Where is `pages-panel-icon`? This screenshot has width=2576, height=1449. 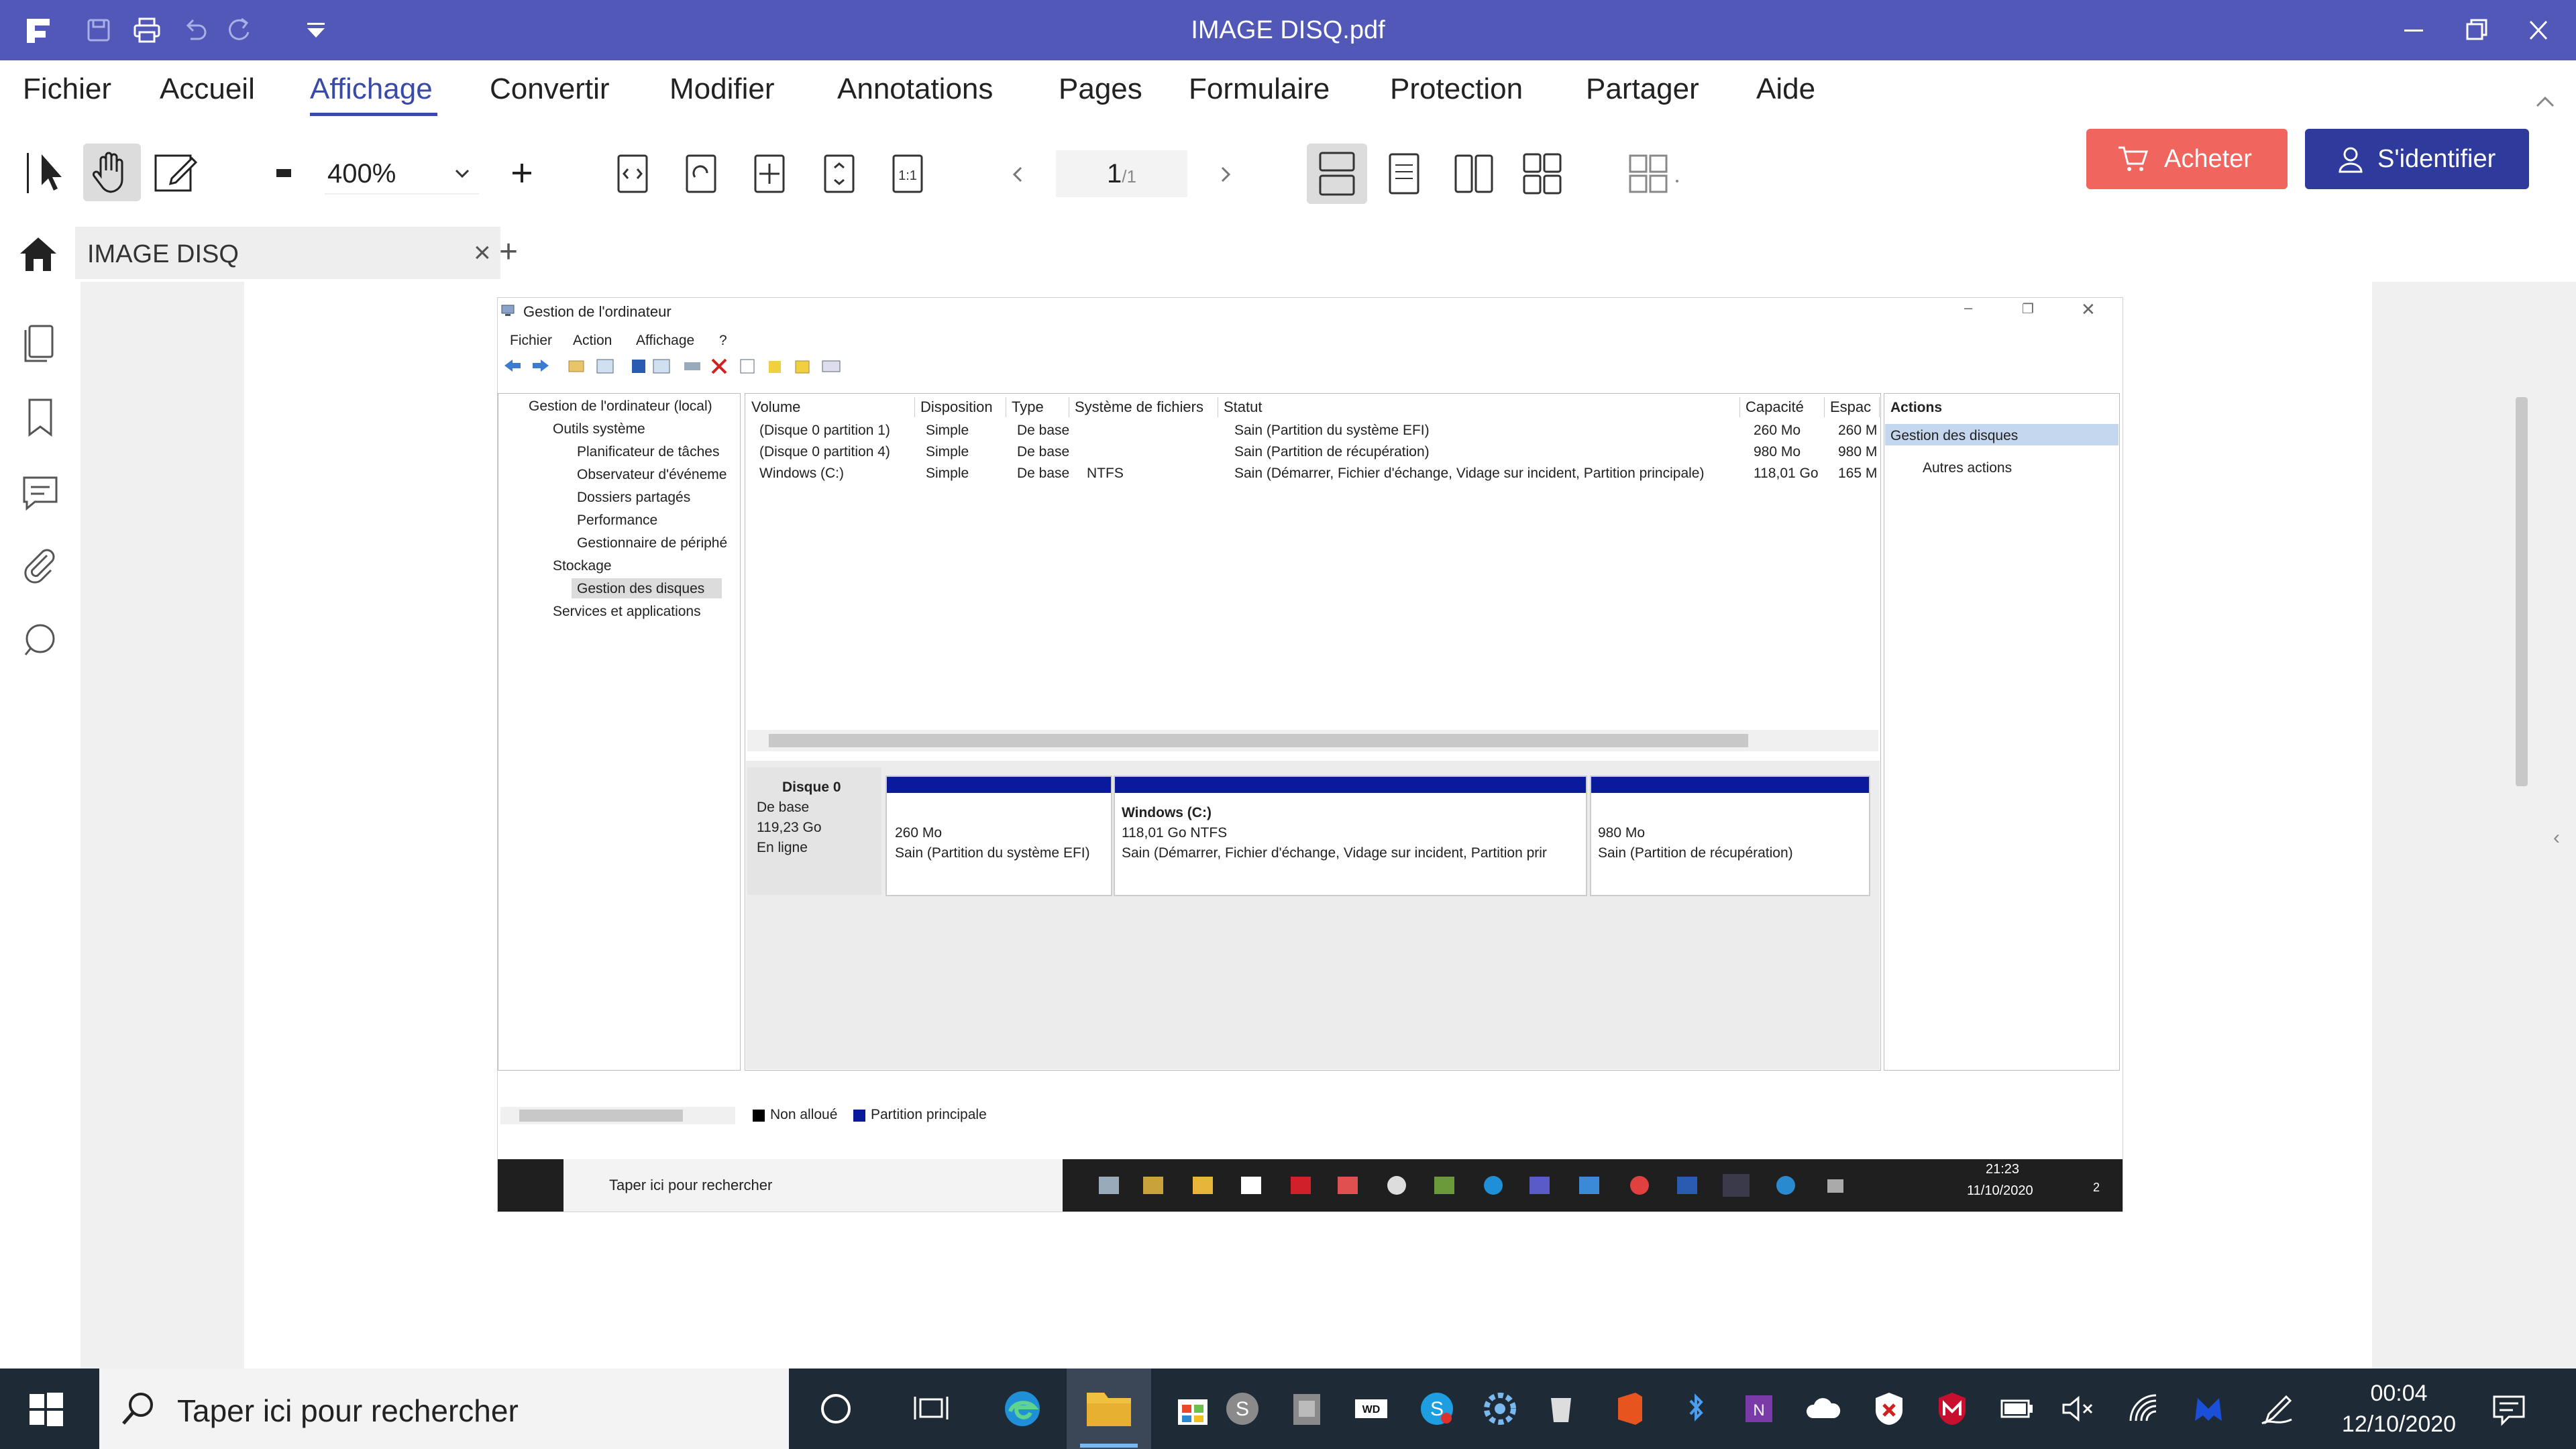
pages-panel-icon is located at coordinates (40, 342).